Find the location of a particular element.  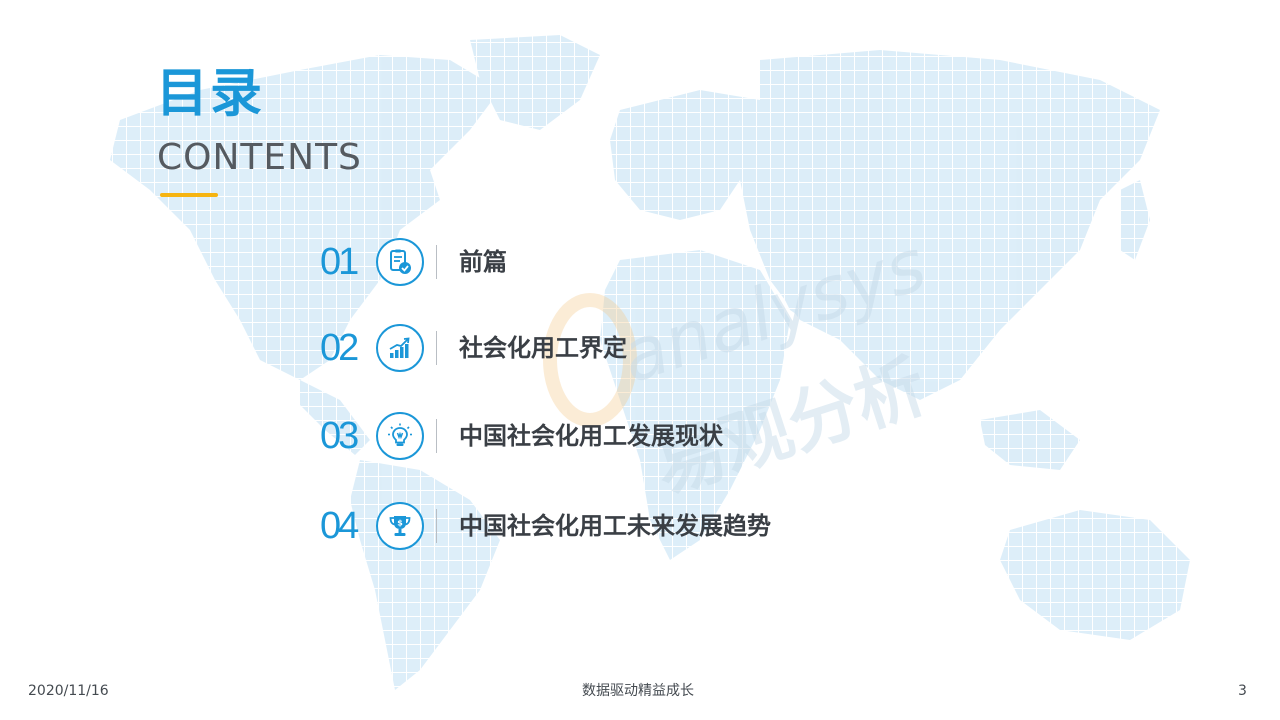

toc-label: 中国社会化用工发展现状 is located at coordinates (591, 436).